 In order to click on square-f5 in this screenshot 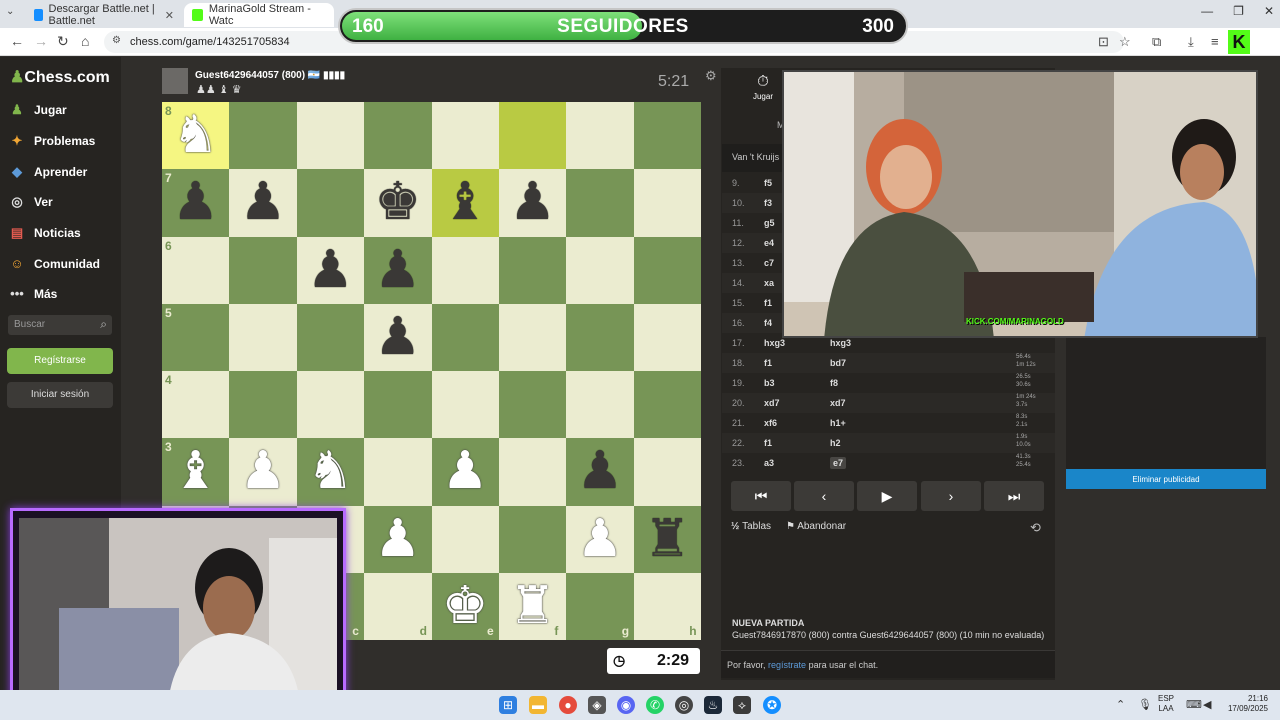, I will do `click(533, 337)`.